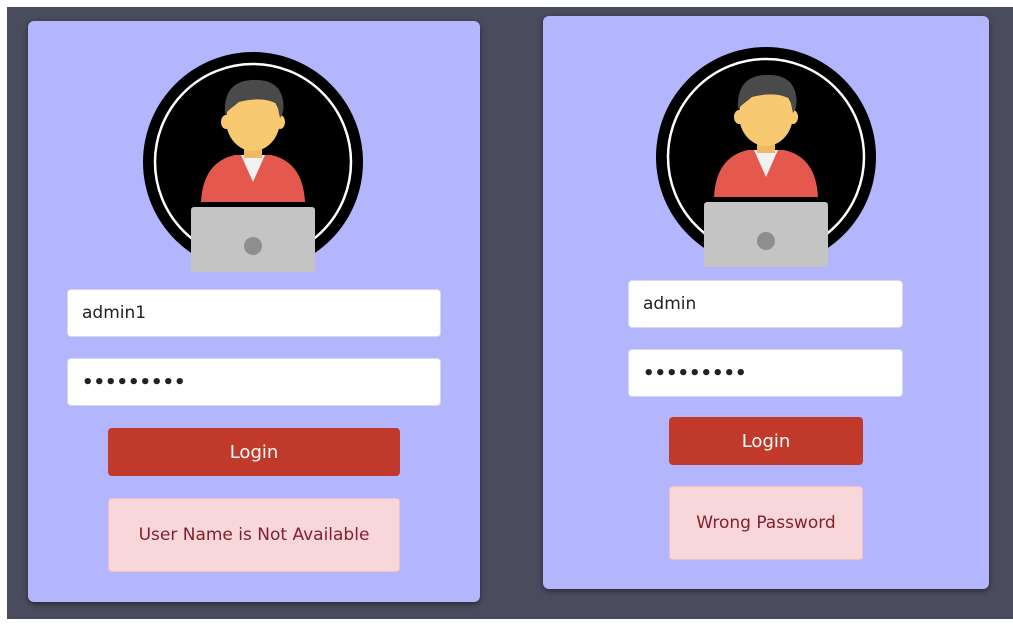  I want to click on error-alert-message: User Name is Not Available, so click(254, 535).